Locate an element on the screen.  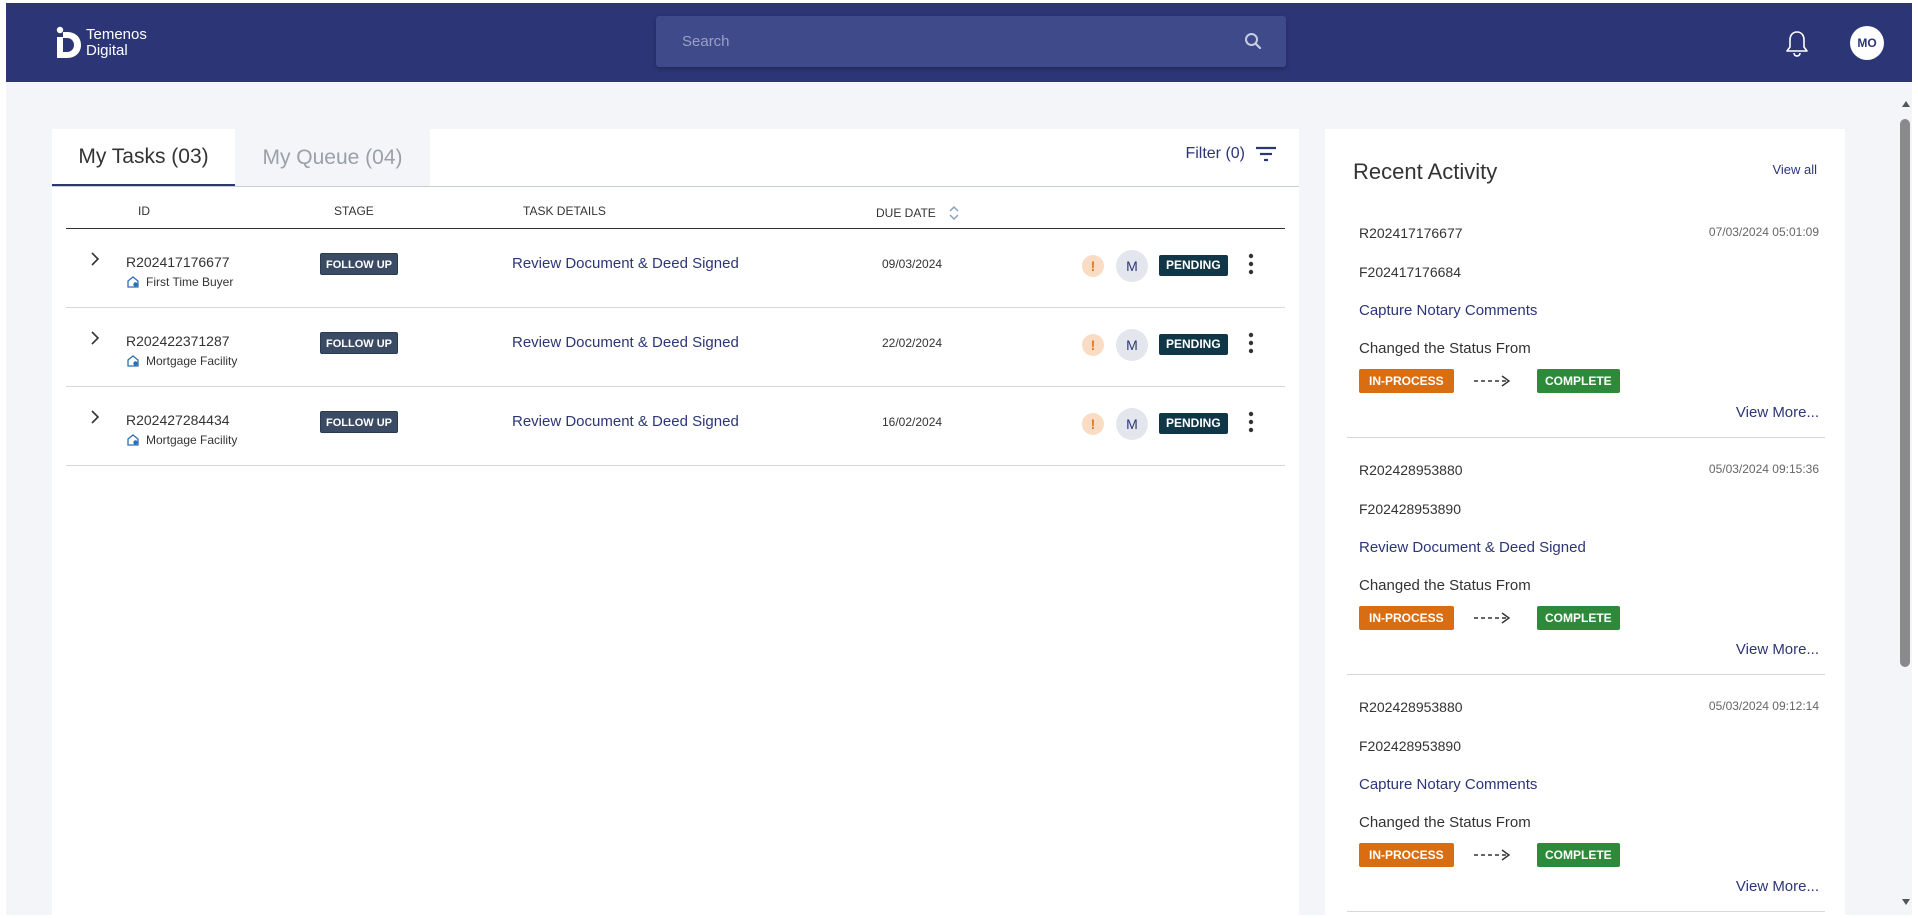
logo-text: Temenos Digital is located at coordinates (116, 43).